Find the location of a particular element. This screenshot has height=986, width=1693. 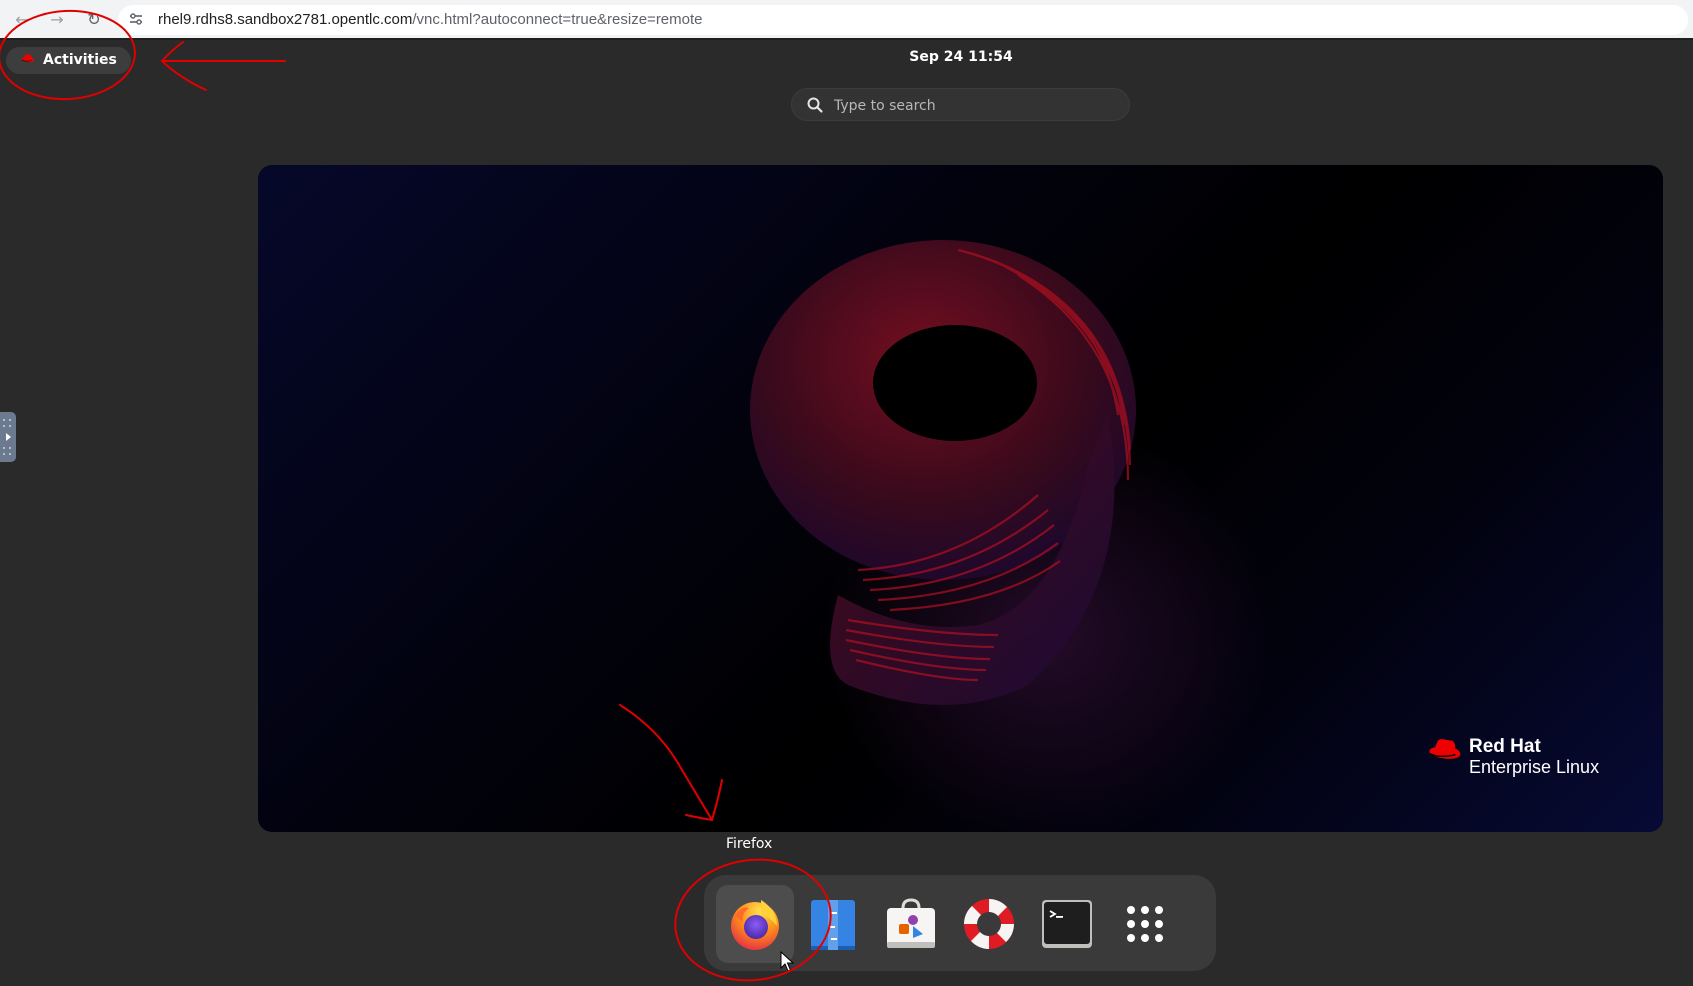

software-icon is located at coordinates (911, 923).